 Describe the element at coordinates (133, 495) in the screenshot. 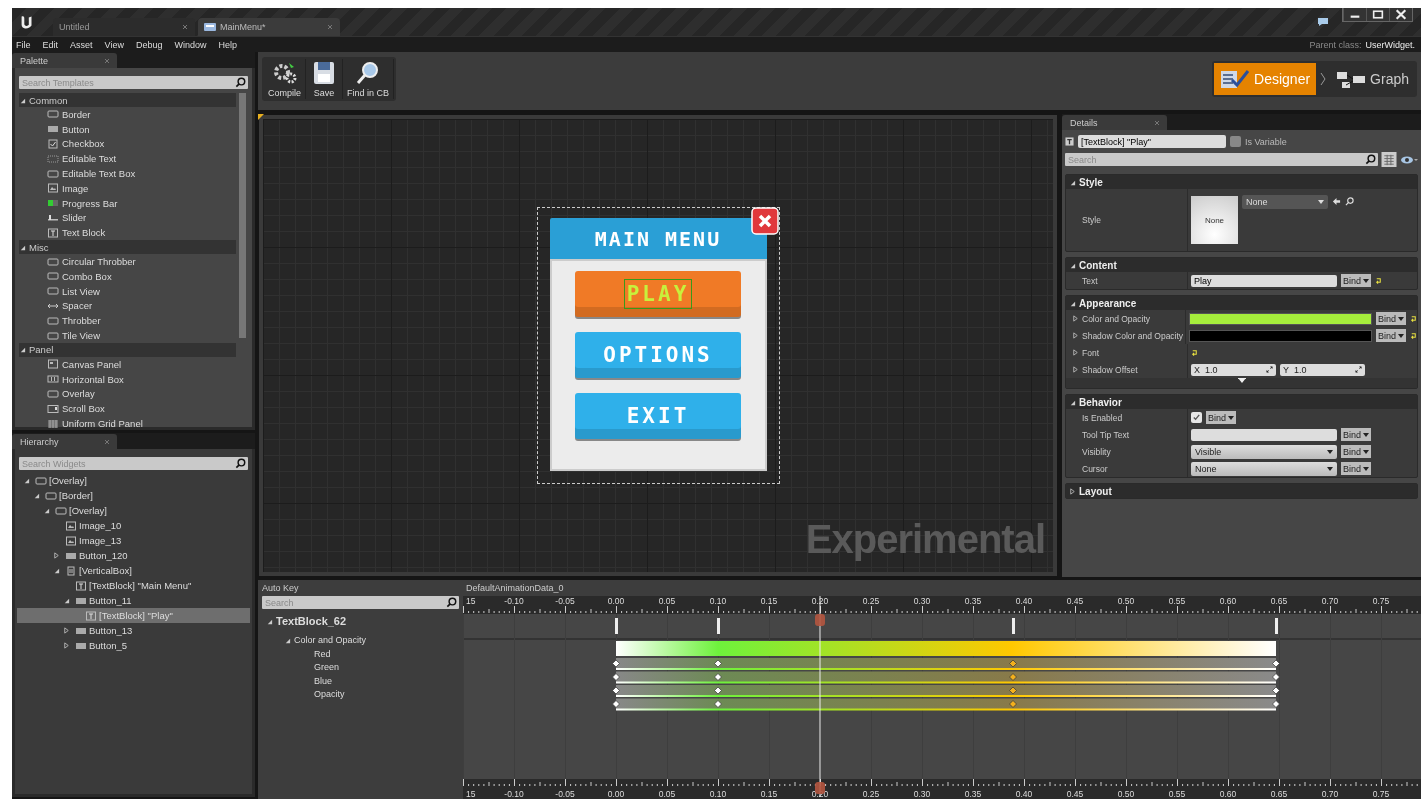

I see `hierarchy-row: [Border]` at that location.